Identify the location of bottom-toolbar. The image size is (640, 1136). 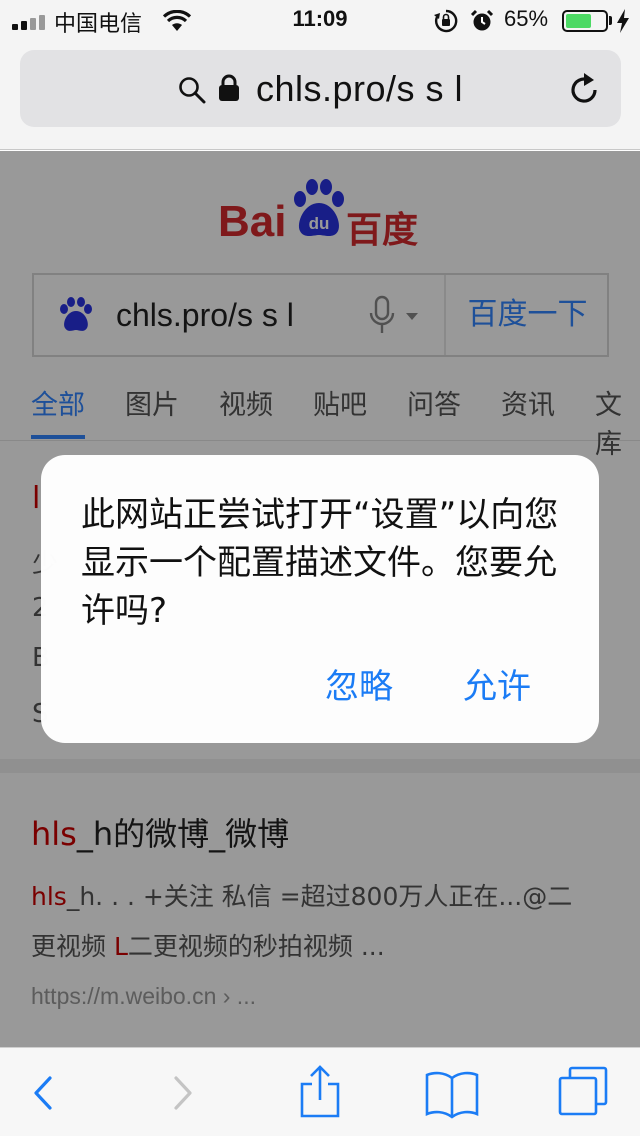
(320, 1091).